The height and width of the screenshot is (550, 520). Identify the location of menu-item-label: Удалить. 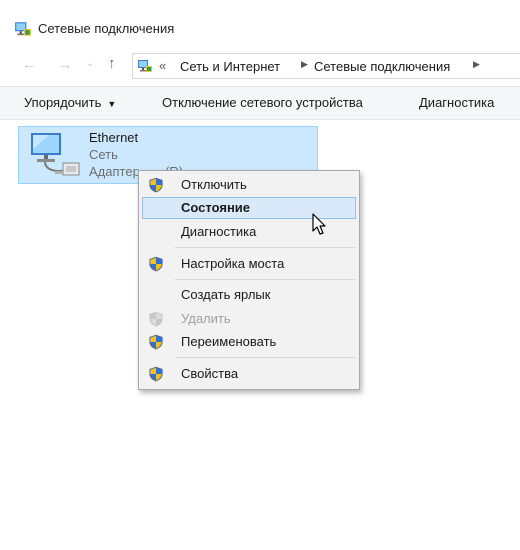
(206, 318).